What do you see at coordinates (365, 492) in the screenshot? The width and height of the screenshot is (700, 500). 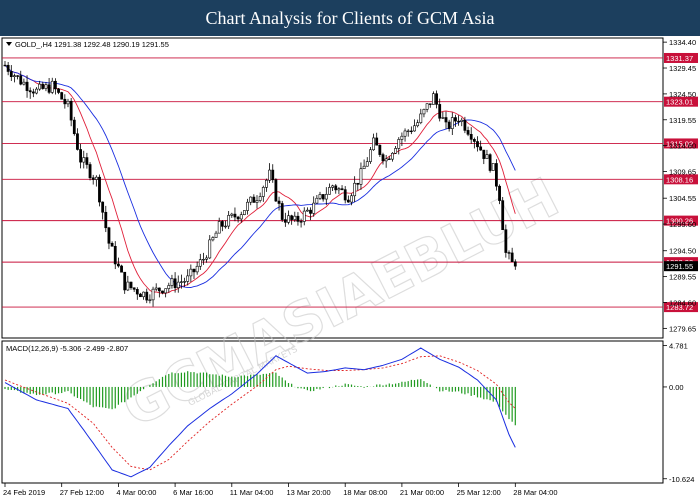 I see `time-tick-label: 18 Mar 08:00` at bounding box center [365, 492].